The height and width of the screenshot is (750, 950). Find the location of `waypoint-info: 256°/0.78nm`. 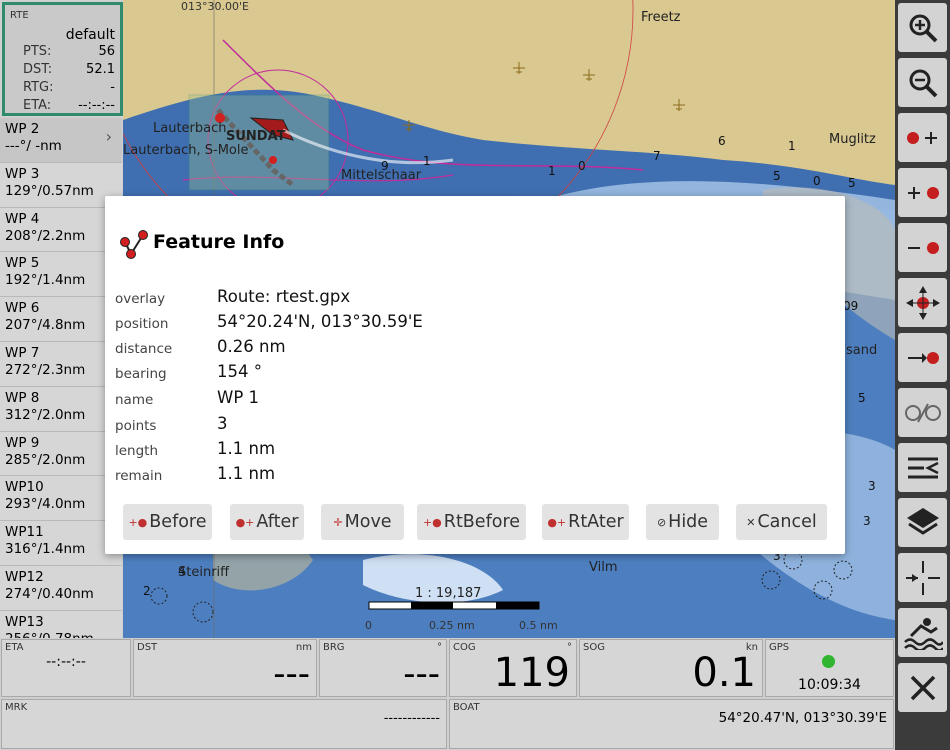

waypoint-info: 256°/0.78nm is located at coordinates (63, 634).